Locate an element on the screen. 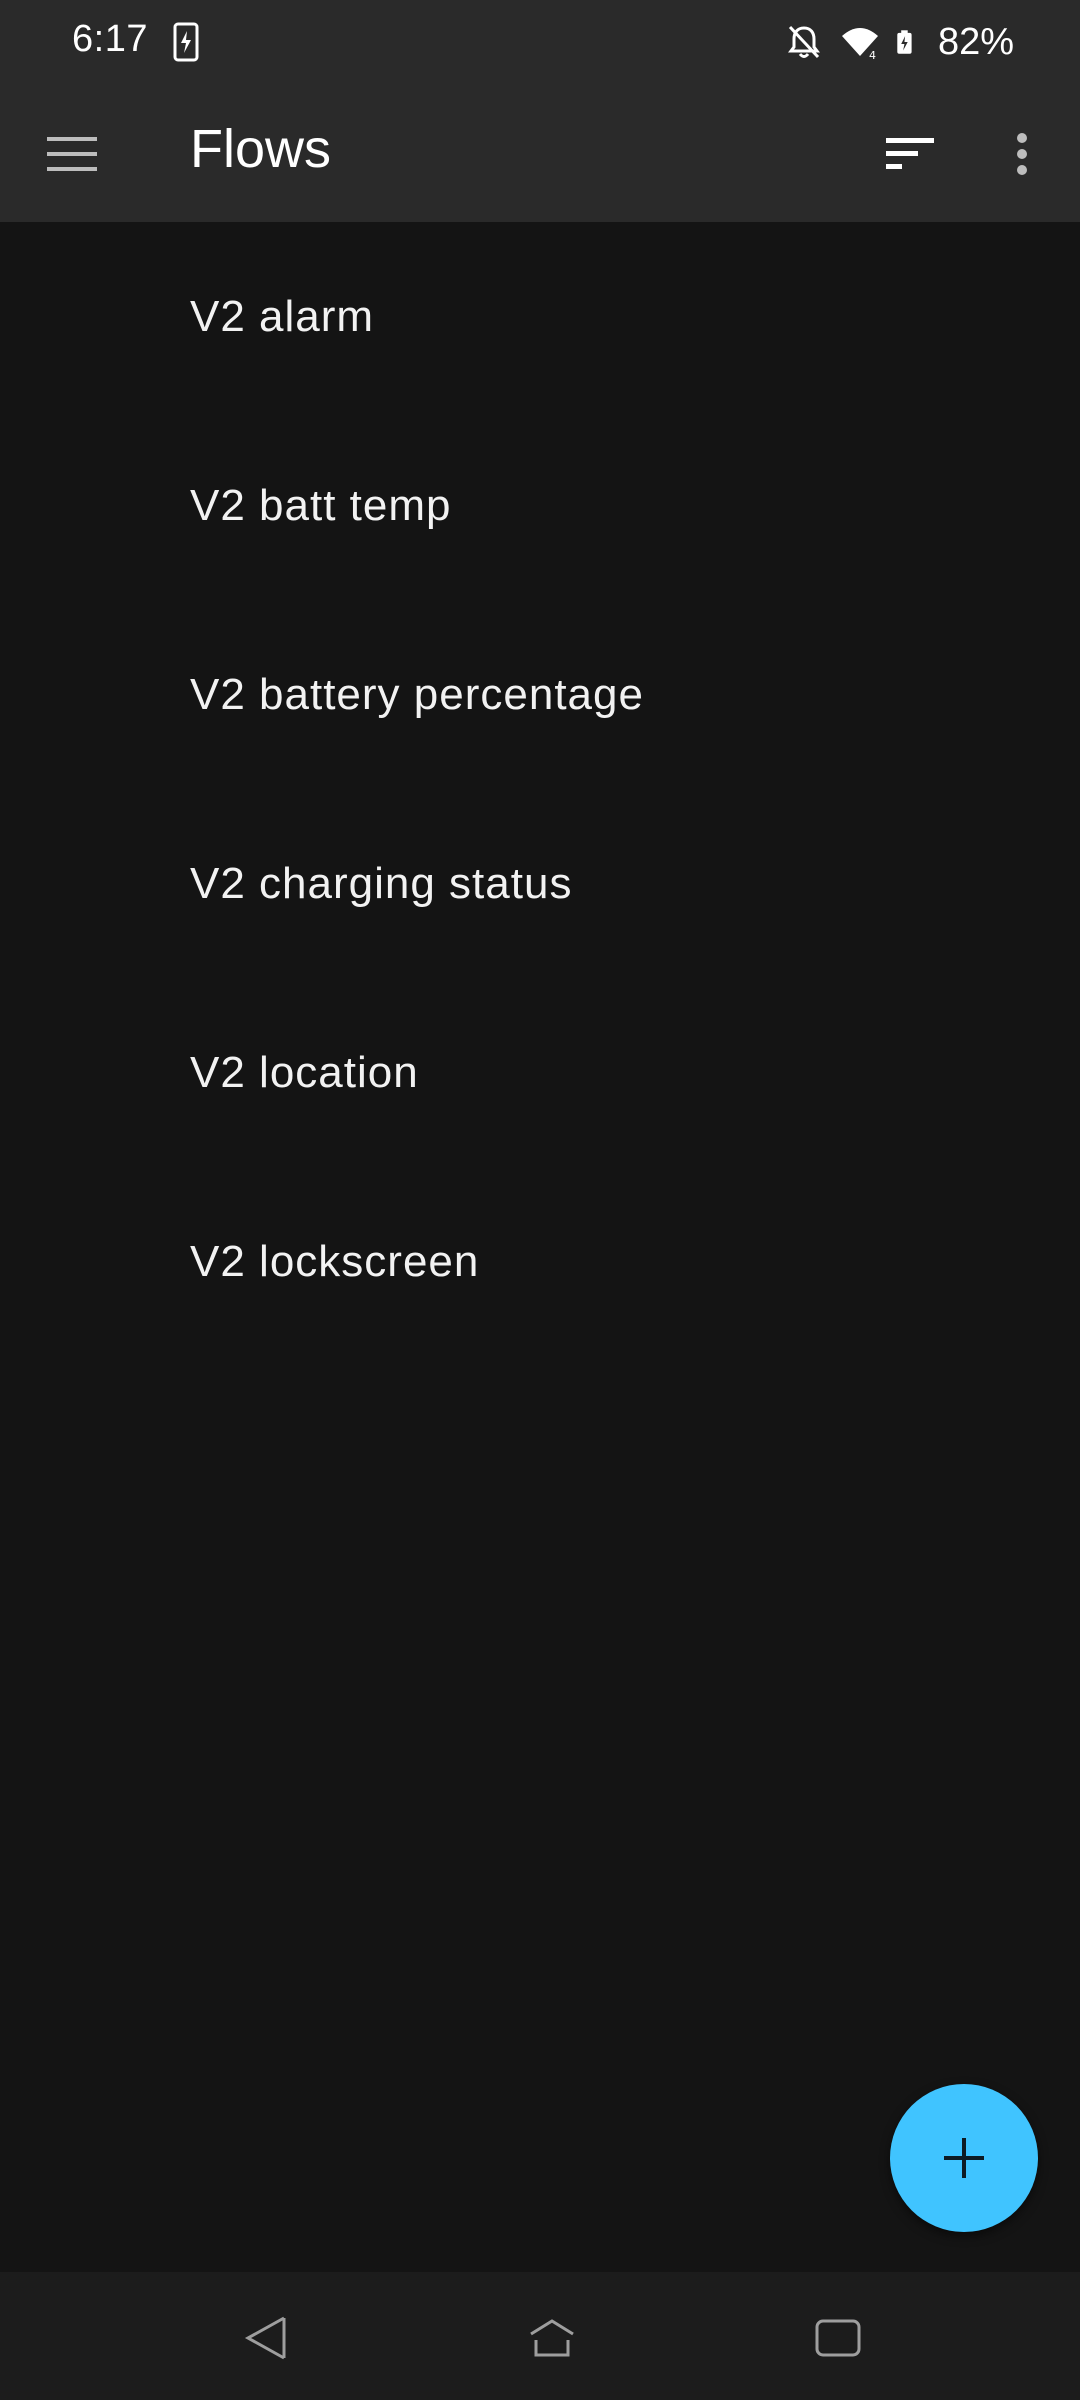 Image resolution: width=1080 pixels, height=2400 pixels. flow-item-v2-battery-percentage: V2 battery percentage is located at coordinates (540, 694).